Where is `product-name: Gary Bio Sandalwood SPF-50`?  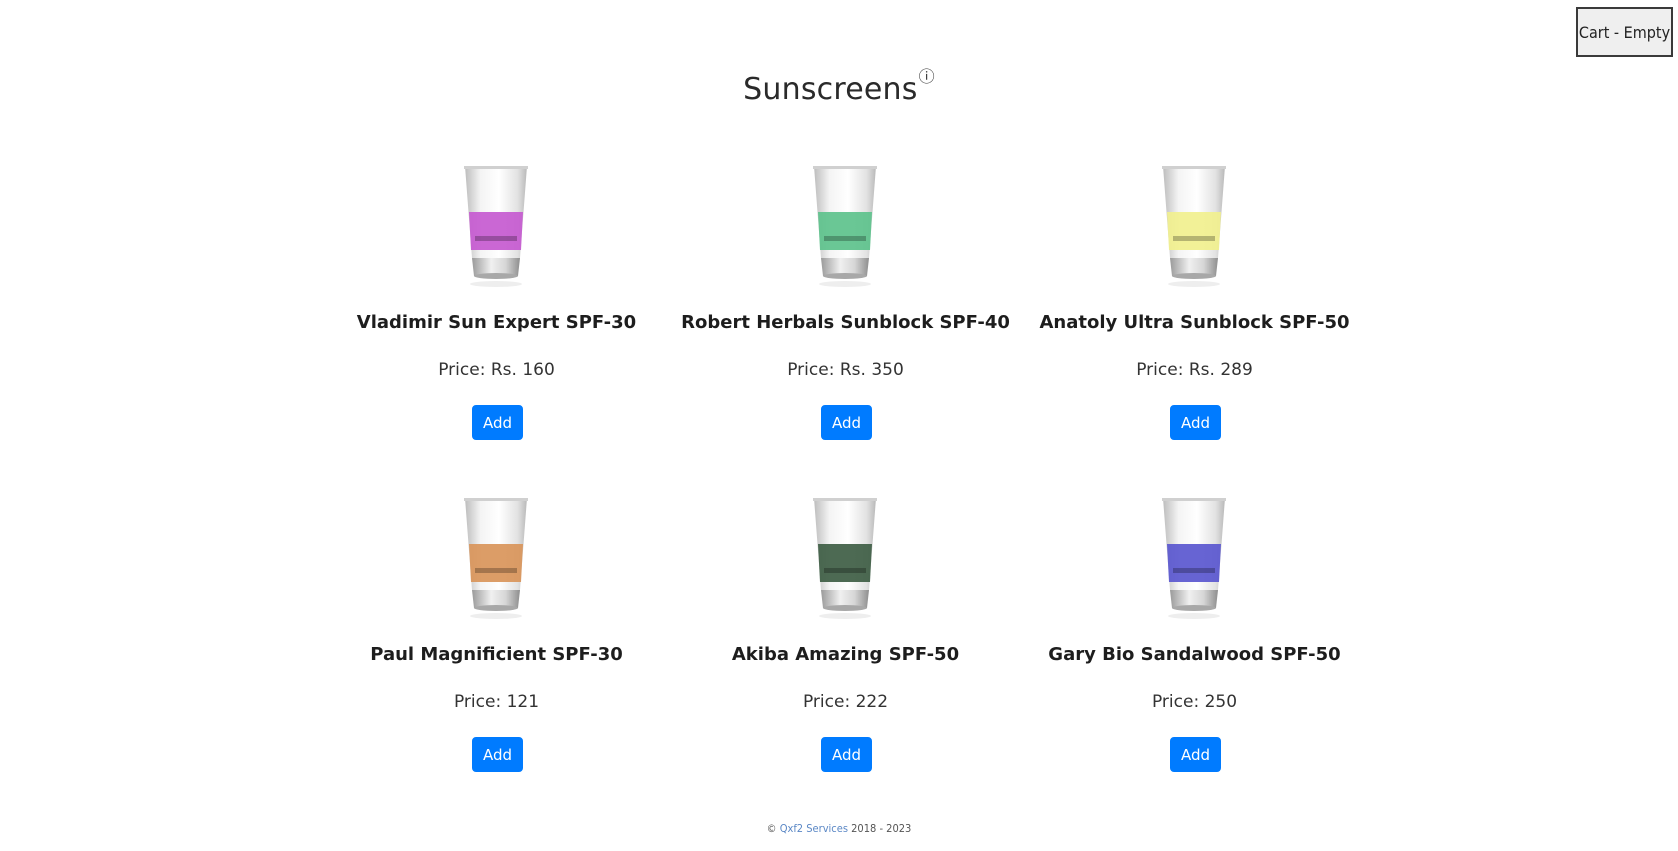
product-name: Gary Bio Sandalwood SPF-50 is located at coordinates (1194, 654).